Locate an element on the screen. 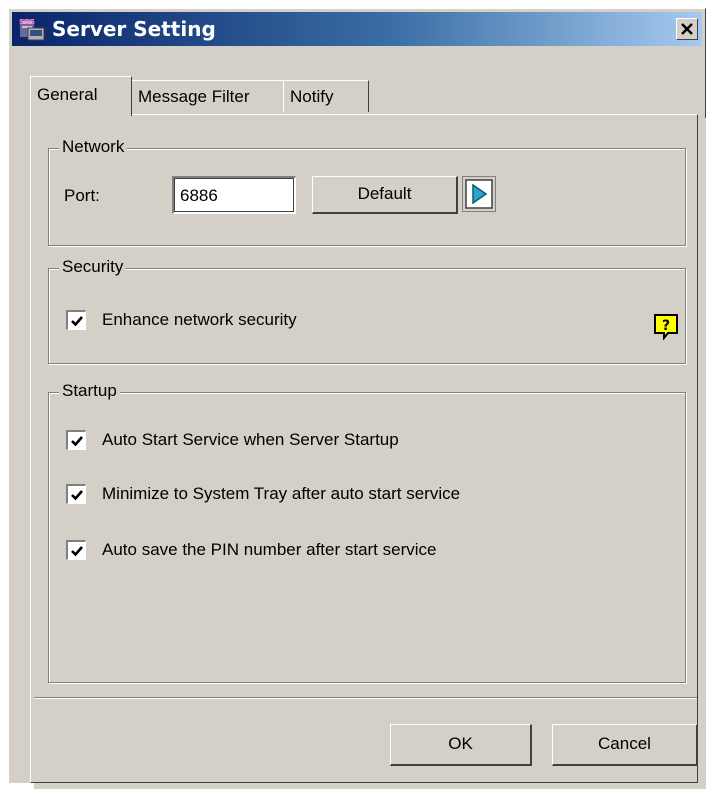 This screenshot has height=789, width=712. tab-general-label: General is located at coordinates (67, 94).